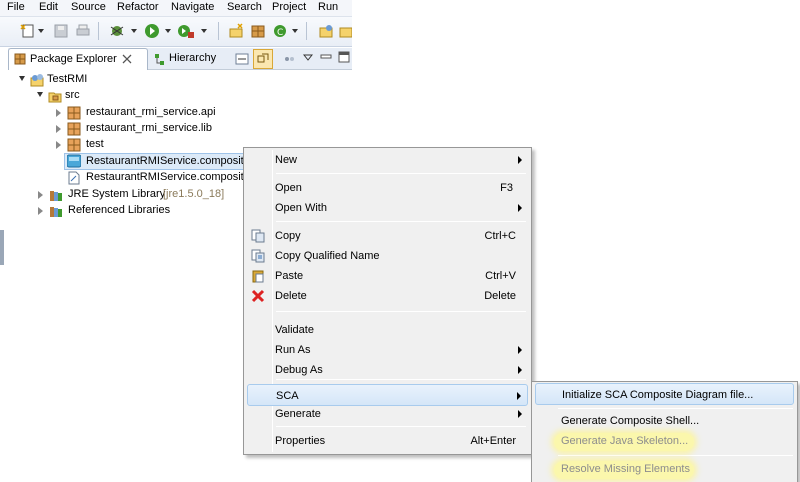 This screenshot has width=800, height=482. Describe the element at coordinates (328, 7) in the screenshot. I see `menu-run: Run` at that location.